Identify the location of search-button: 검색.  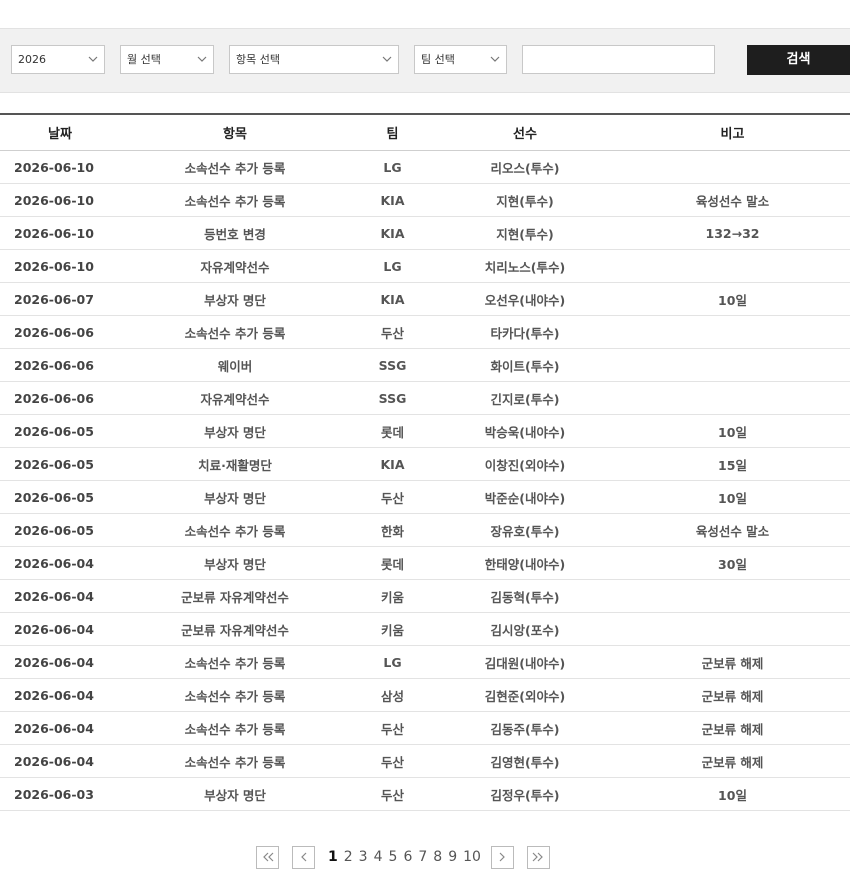
(798, 60).